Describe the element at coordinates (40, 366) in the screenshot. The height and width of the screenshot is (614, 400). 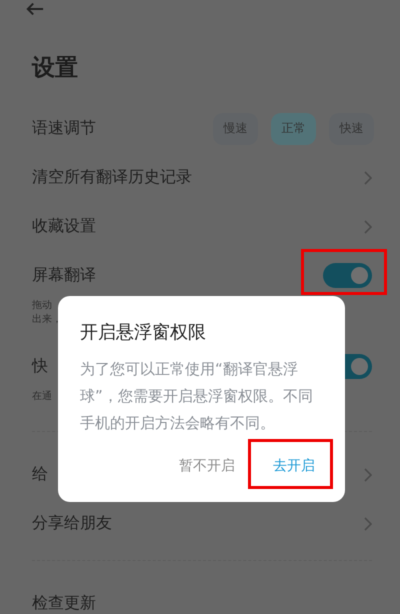
I see `setting-label: 快` at that location.